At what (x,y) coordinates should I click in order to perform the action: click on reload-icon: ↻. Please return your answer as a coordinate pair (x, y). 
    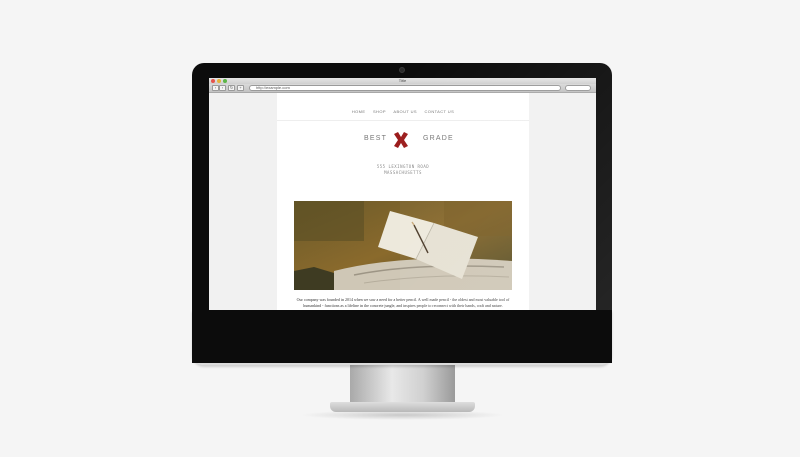
    Looking at the image, I should click on (231, 88).